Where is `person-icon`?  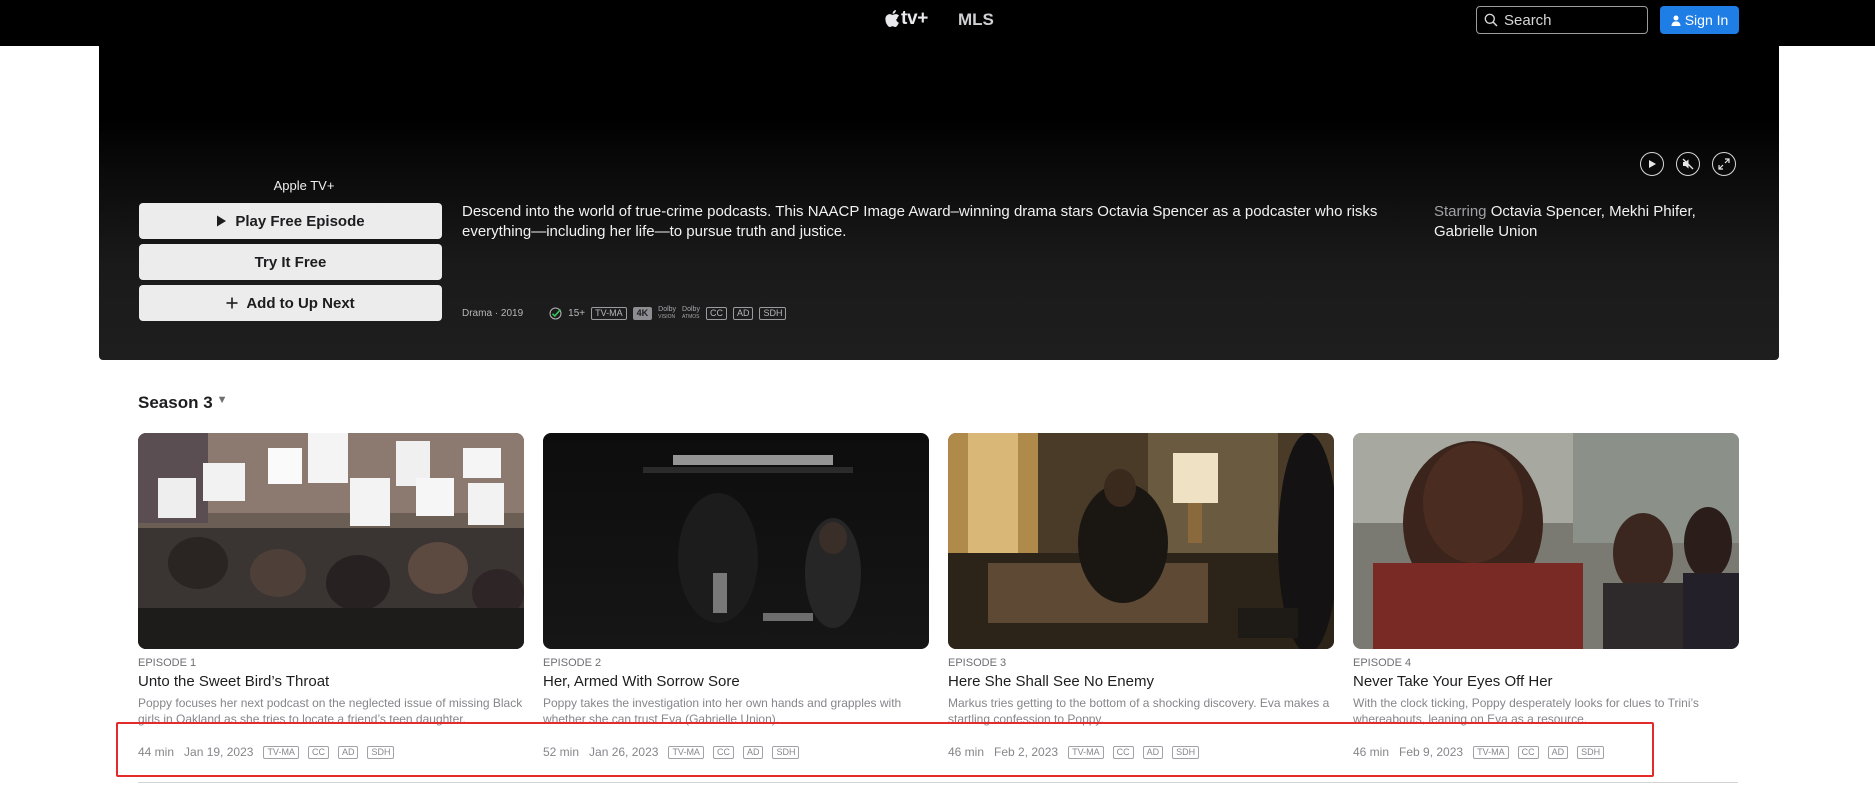 person-icon is located at coordinates (1676, 20).